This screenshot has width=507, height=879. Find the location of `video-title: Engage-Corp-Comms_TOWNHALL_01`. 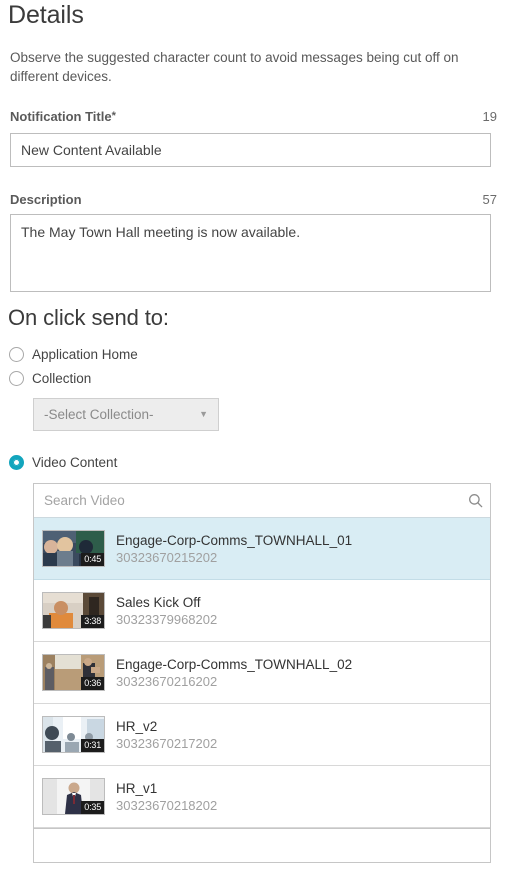

video-title: Engage-Corp-Comms_TOWNHALL_01 is located at coordinates (234, 540).